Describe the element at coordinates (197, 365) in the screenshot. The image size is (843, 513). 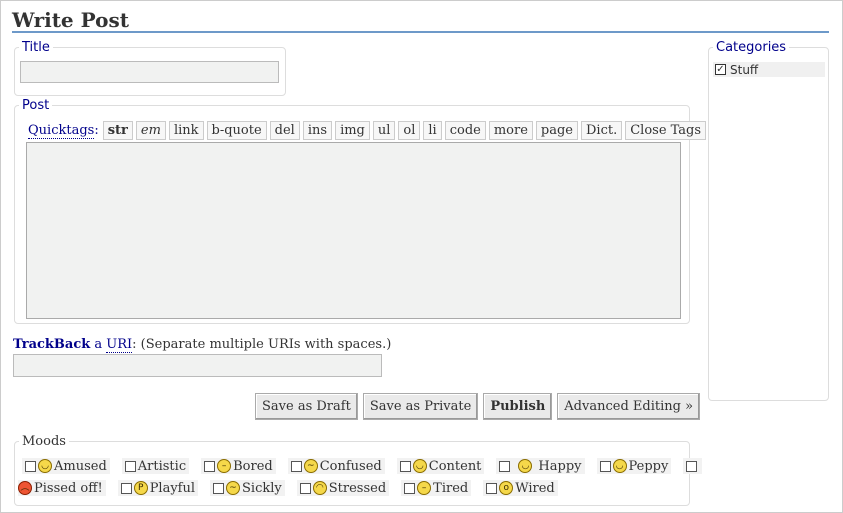
I see `trackback-input` at that location.